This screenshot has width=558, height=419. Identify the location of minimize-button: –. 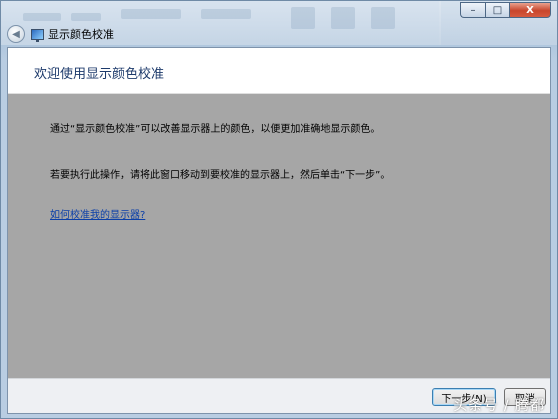
(472, 10).